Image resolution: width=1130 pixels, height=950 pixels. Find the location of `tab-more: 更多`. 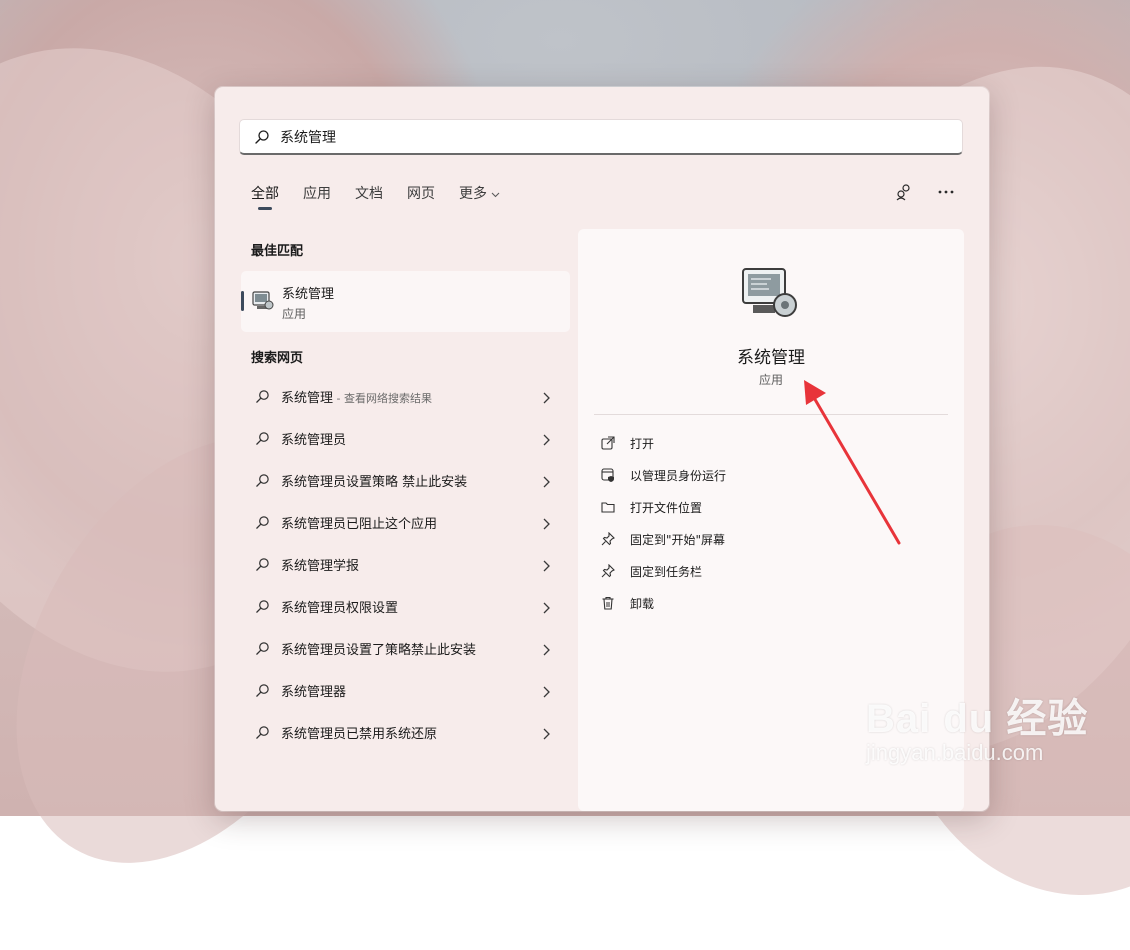

tab-more: 更多 is located at coordinates (479, 193).